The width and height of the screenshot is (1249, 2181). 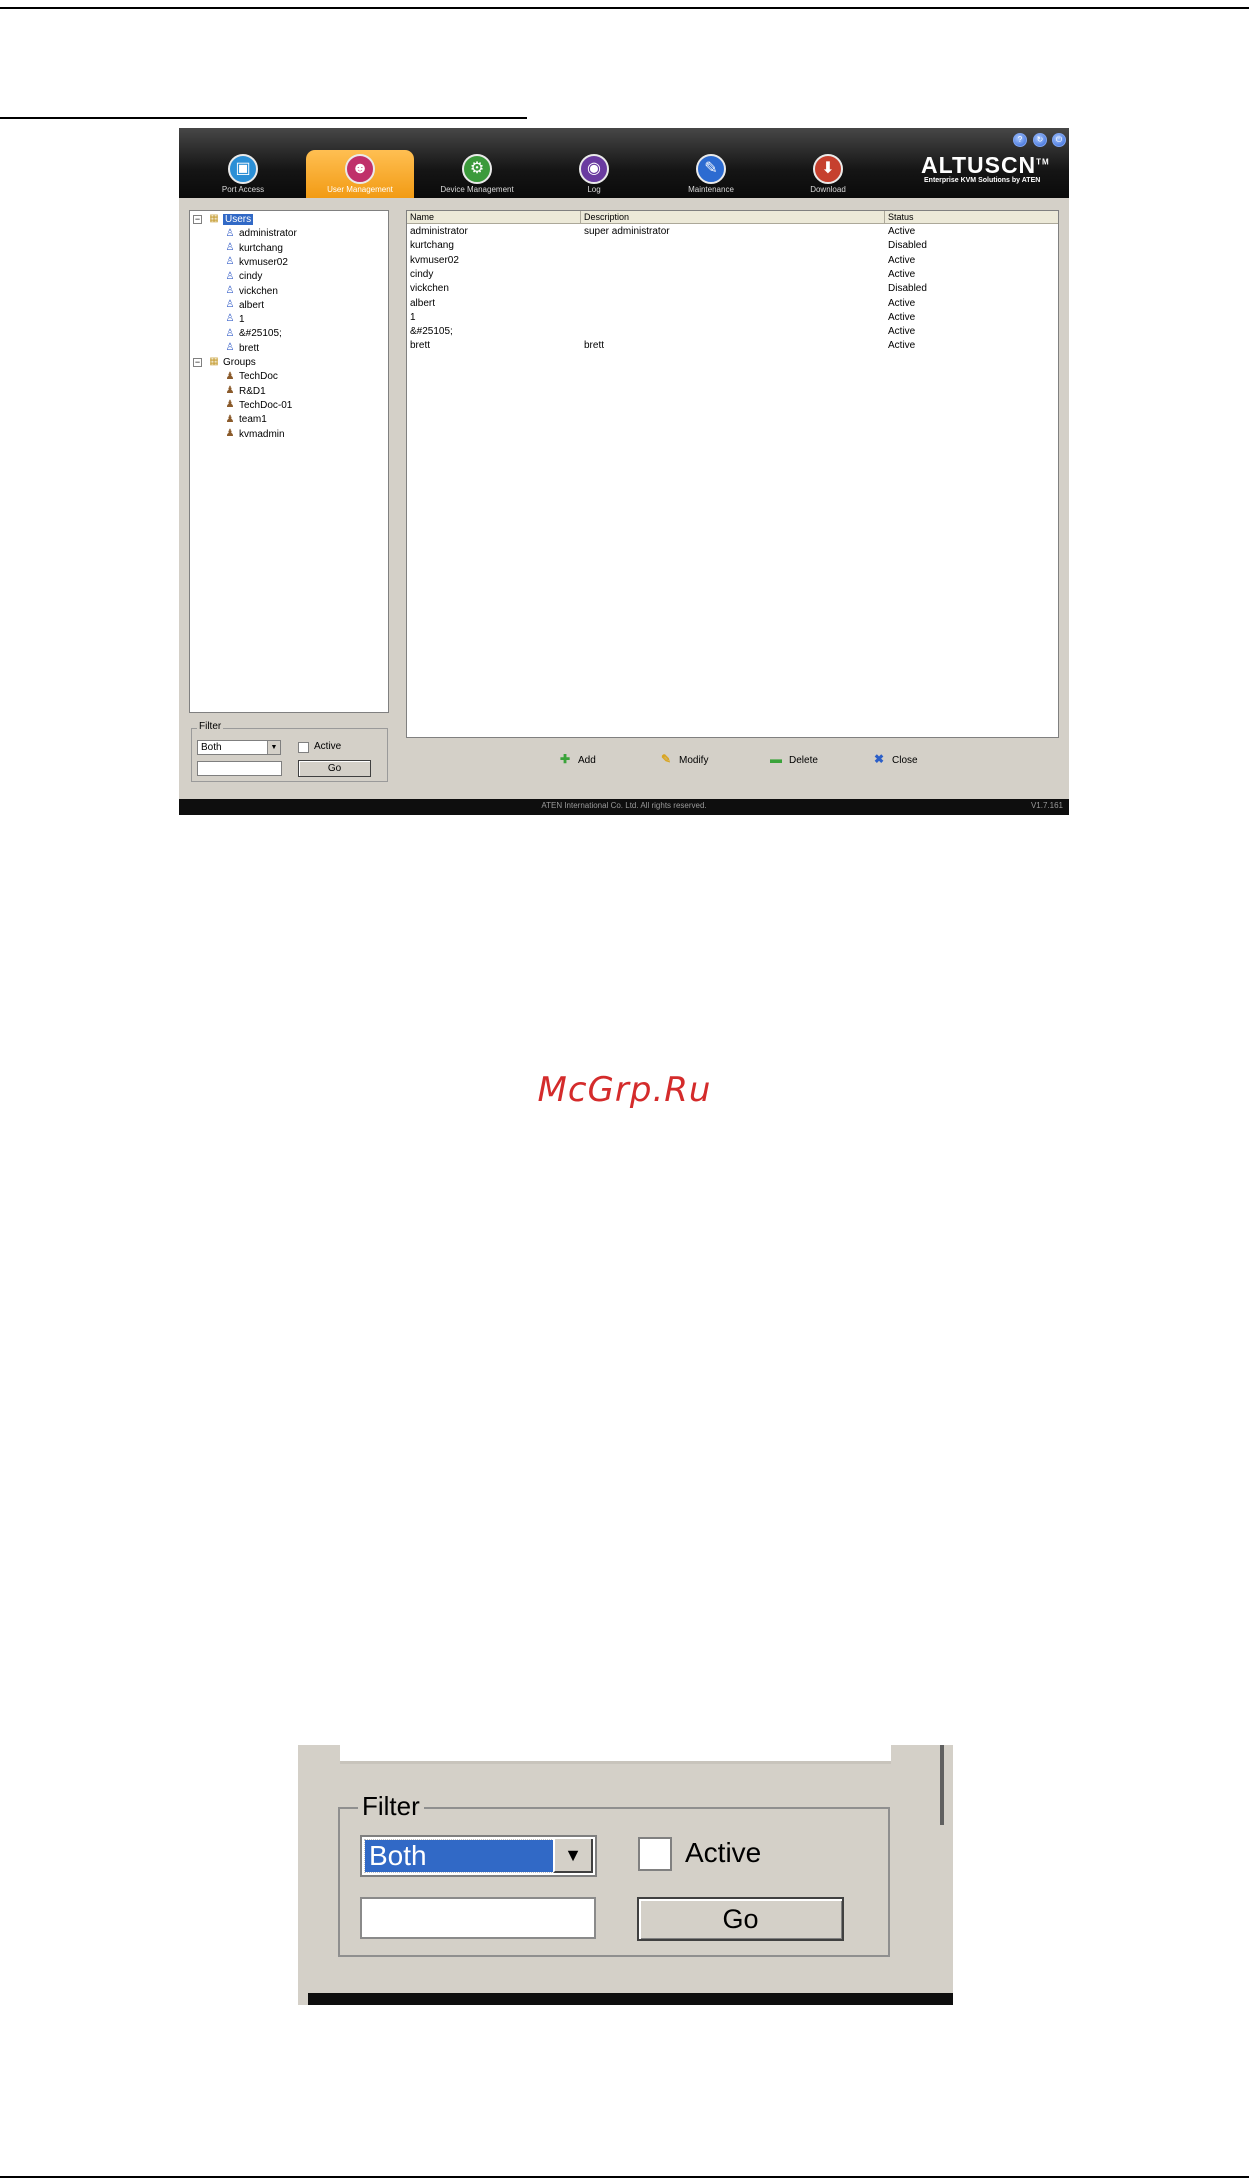 What do you see at coordinates (429, 289) in the screenshot?
I see `cell-name: vickchen` at bounding box center [429, 289].